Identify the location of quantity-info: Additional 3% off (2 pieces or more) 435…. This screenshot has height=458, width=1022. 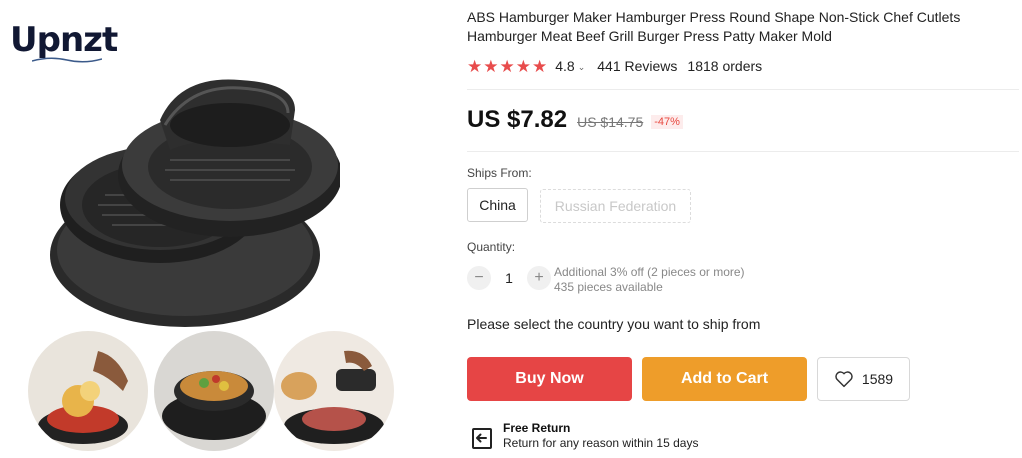
(649, 280).